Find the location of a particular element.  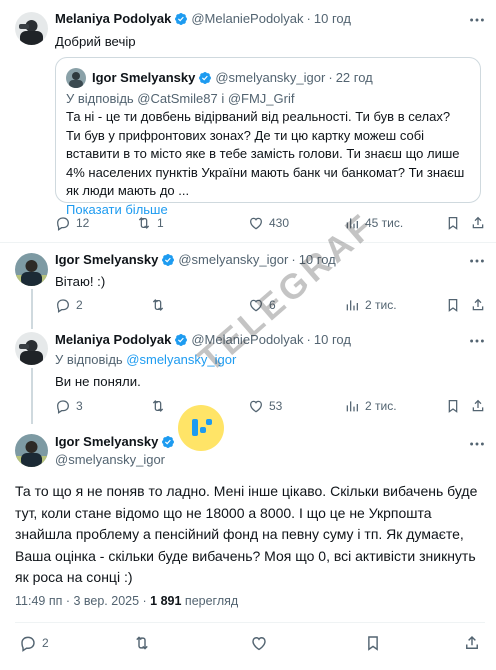

quote-time: 22 год is located at coordinates (354, 77).